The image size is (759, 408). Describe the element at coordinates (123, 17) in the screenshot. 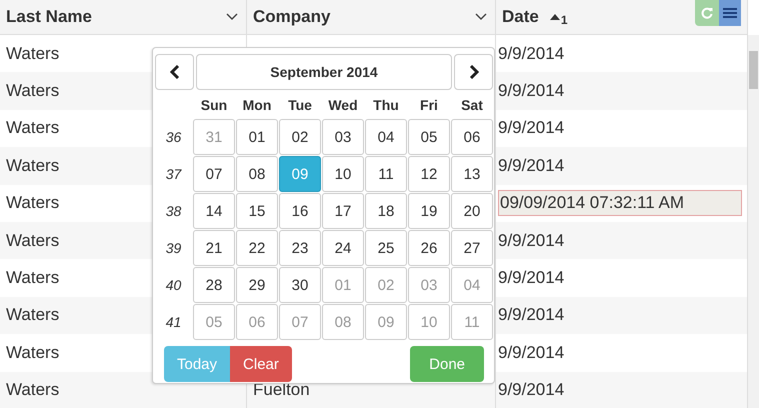

I see `column-header: Last Name` at that location.